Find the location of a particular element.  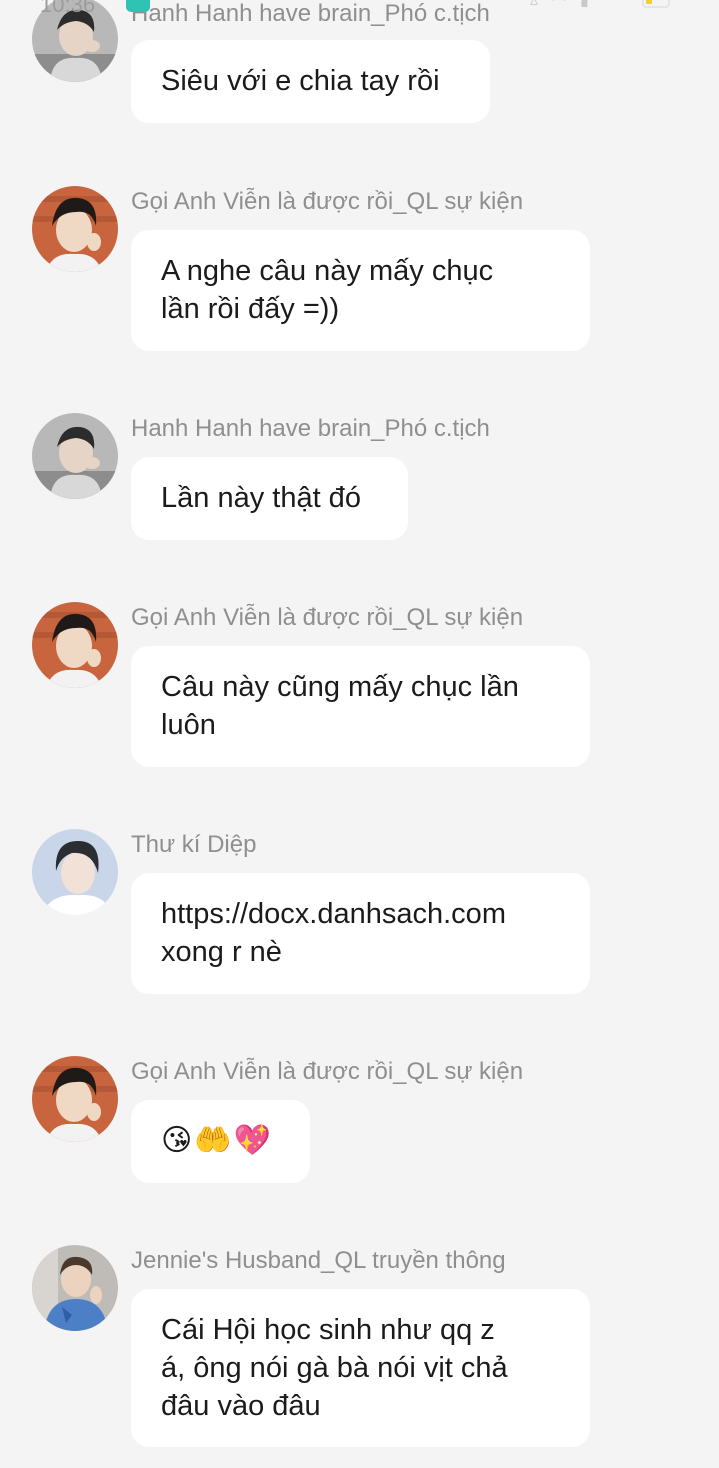

status-time: 10:36 is located at coordinates (68, 8).